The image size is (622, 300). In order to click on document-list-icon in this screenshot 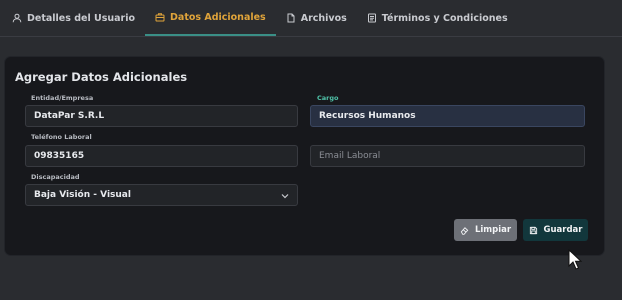, I will do `click(372, 18)`.